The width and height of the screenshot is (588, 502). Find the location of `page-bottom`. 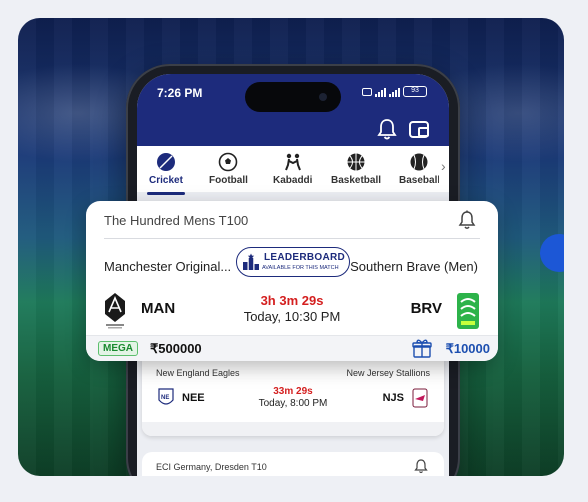

page-bottom is located at coordinates (294, 489).